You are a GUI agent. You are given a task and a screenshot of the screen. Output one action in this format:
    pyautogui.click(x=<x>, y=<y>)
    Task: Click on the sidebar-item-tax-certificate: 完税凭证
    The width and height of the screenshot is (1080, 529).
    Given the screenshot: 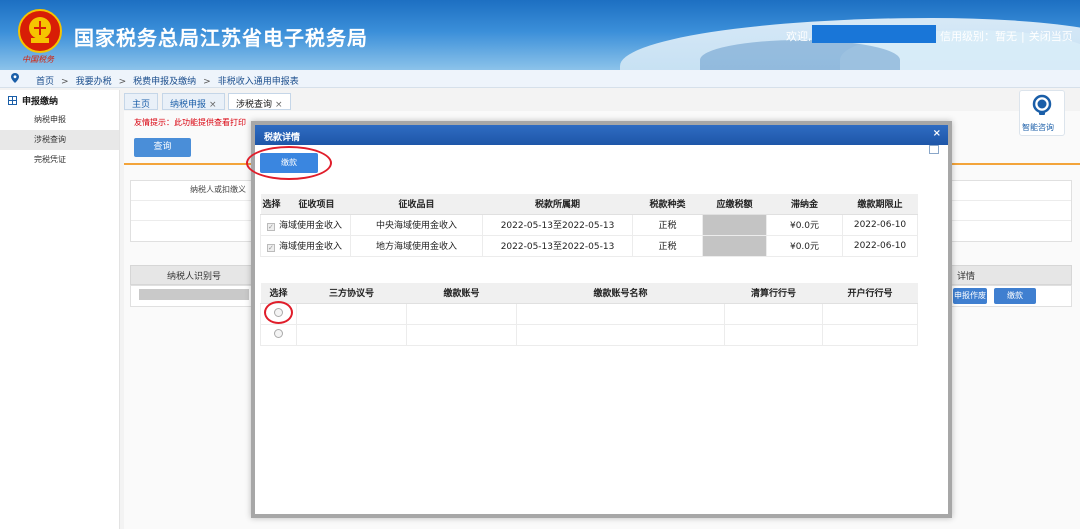 What is the action you would take?
    pyautogui.click(x=59, y=160)
    